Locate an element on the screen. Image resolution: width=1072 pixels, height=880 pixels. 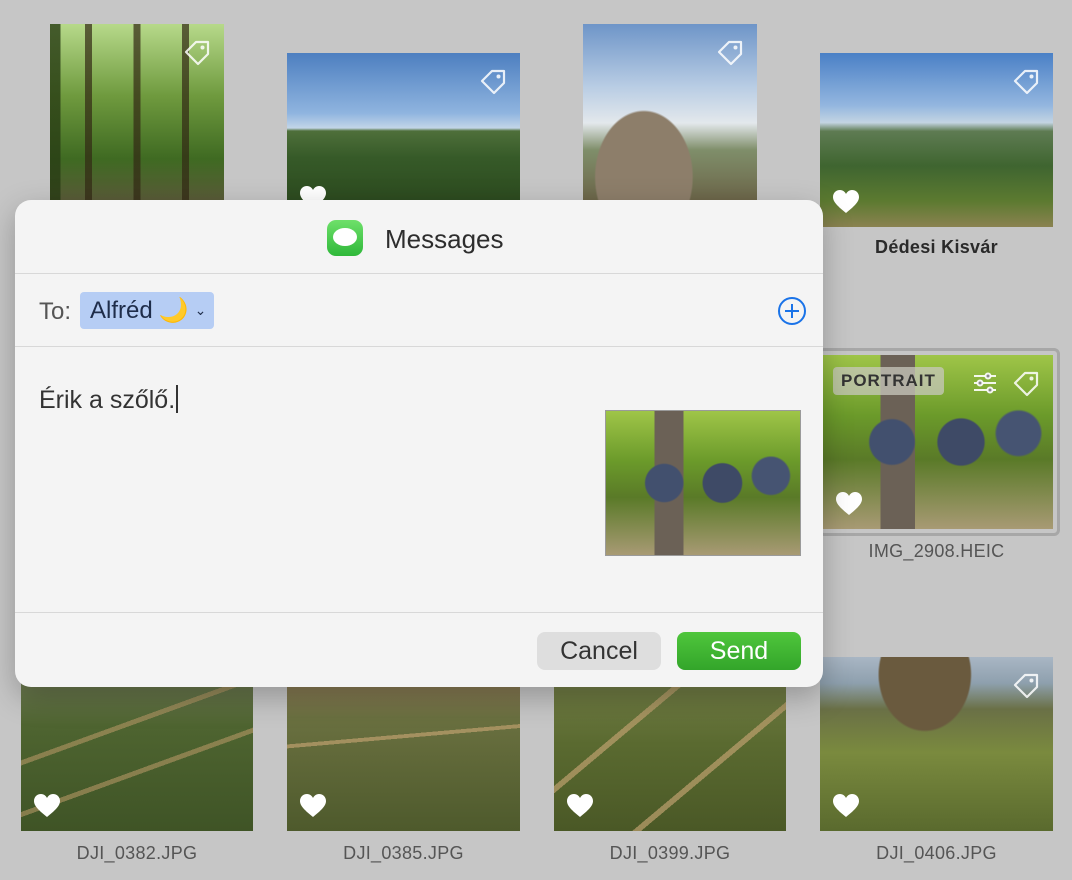
dialog-header: Messages is located at coordinates (419, 237).